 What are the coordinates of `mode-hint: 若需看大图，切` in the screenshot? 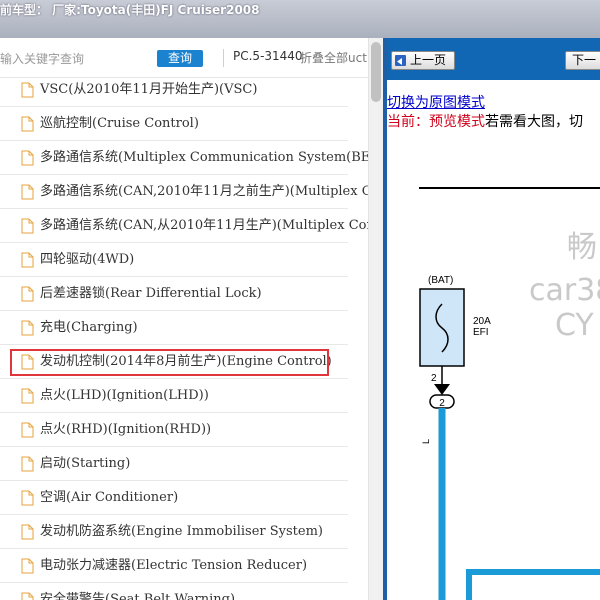 It's located at (534, 122).